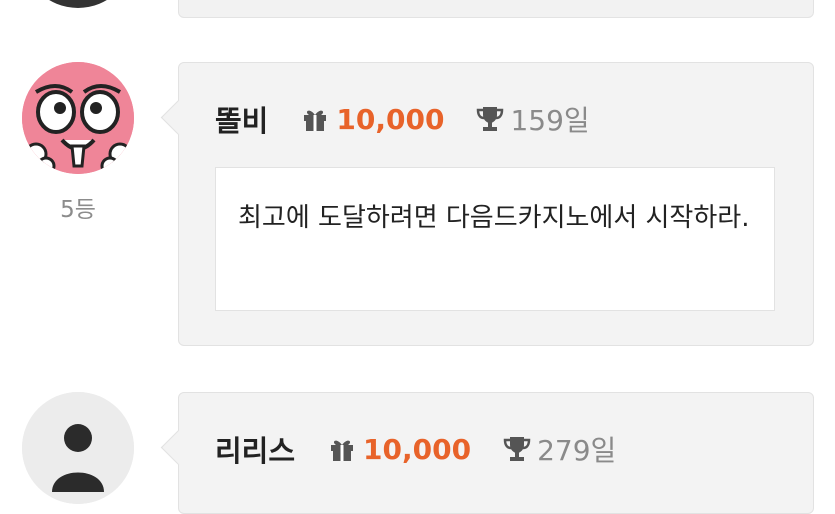  I want to click on days-count: 159일, so click(550, 120).